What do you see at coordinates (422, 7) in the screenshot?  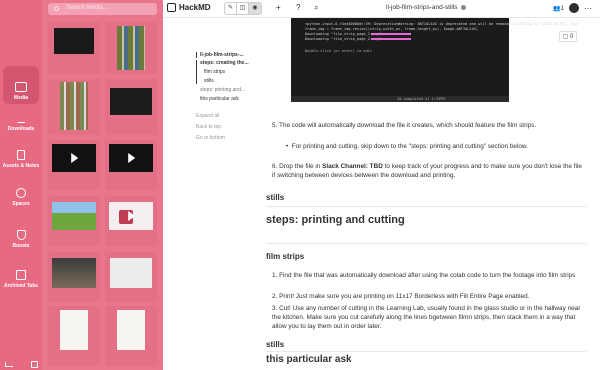 I see `document-title-text: ll-job-film-strips-and-stills` at bounding box center [422, 7].